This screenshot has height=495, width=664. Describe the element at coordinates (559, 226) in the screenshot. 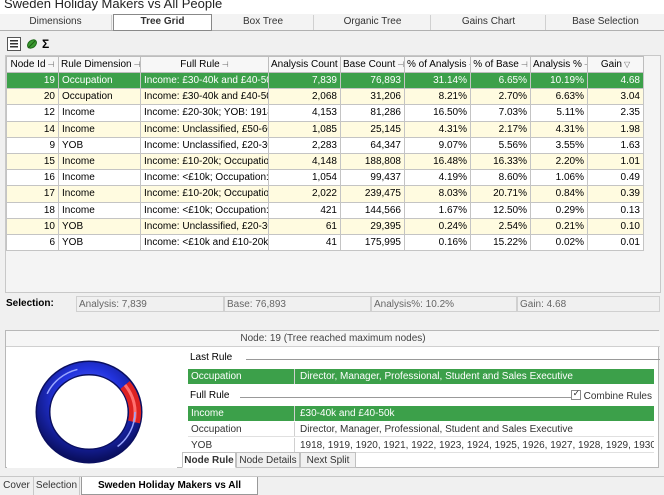

I see `table-cell: 0.21%` at that location.